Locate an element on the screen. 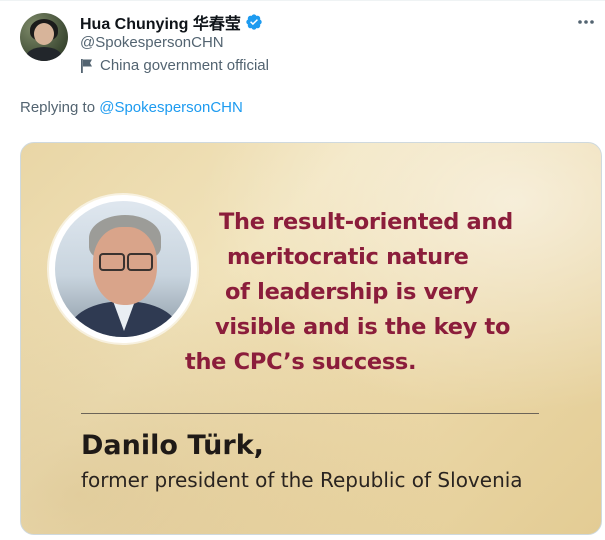 The width and height of the screenshot is (605, 540). account-label: China government official is located at coordinates (174, 65).